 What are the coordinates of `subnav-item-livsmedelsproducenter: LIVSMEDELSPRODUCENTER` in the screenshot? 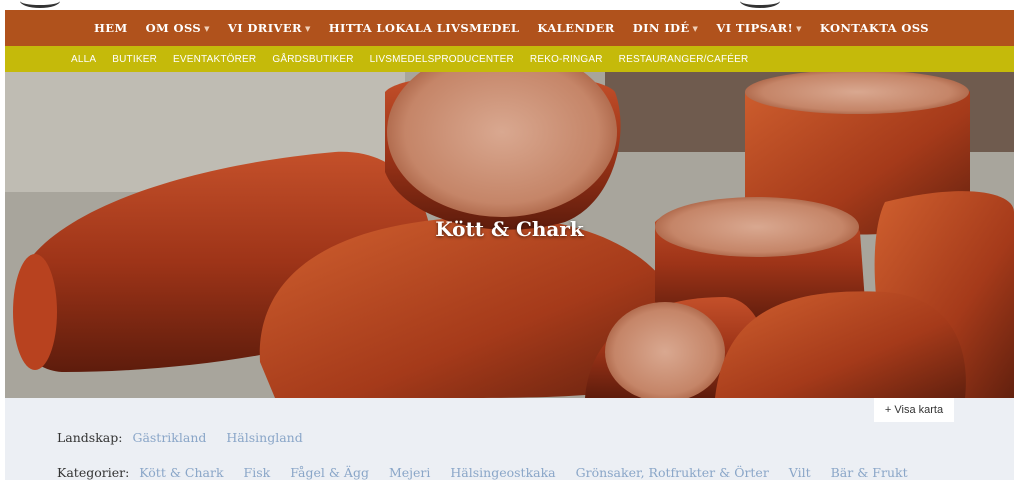 It's located at (442, 59).